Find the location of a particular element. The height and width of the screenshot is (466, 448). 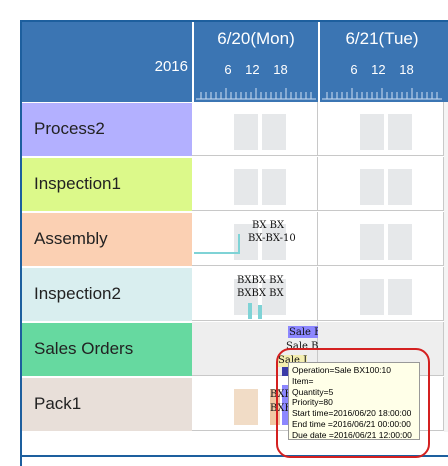

row-label-inspection2: Inspection2 is located at coordinates (107, 294).